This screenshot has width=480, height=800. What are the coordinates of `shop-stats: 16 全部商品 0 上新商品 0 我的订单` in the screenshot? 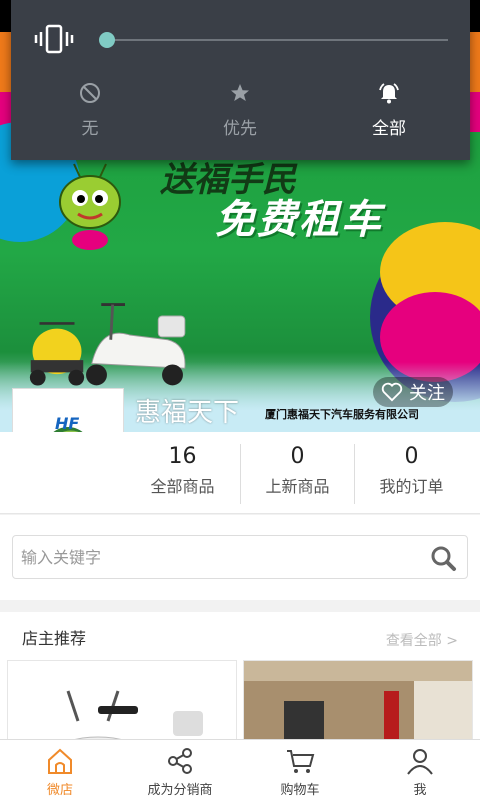 It's located at (240, 473).